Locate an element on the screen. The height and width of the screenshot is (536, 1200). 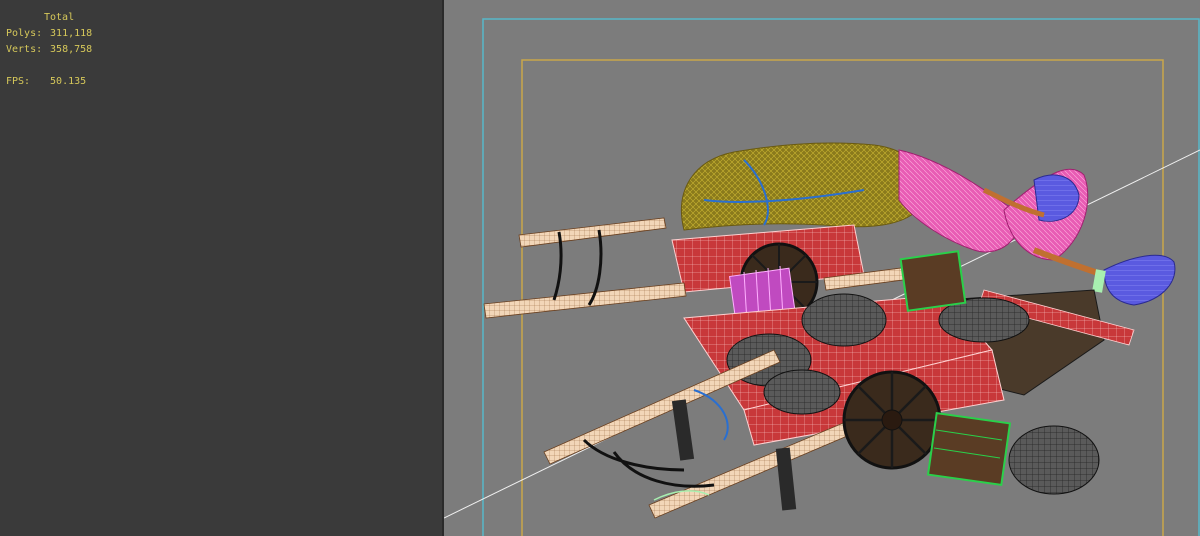
verts-value: 358,758 is located at coordinates (71, 49).